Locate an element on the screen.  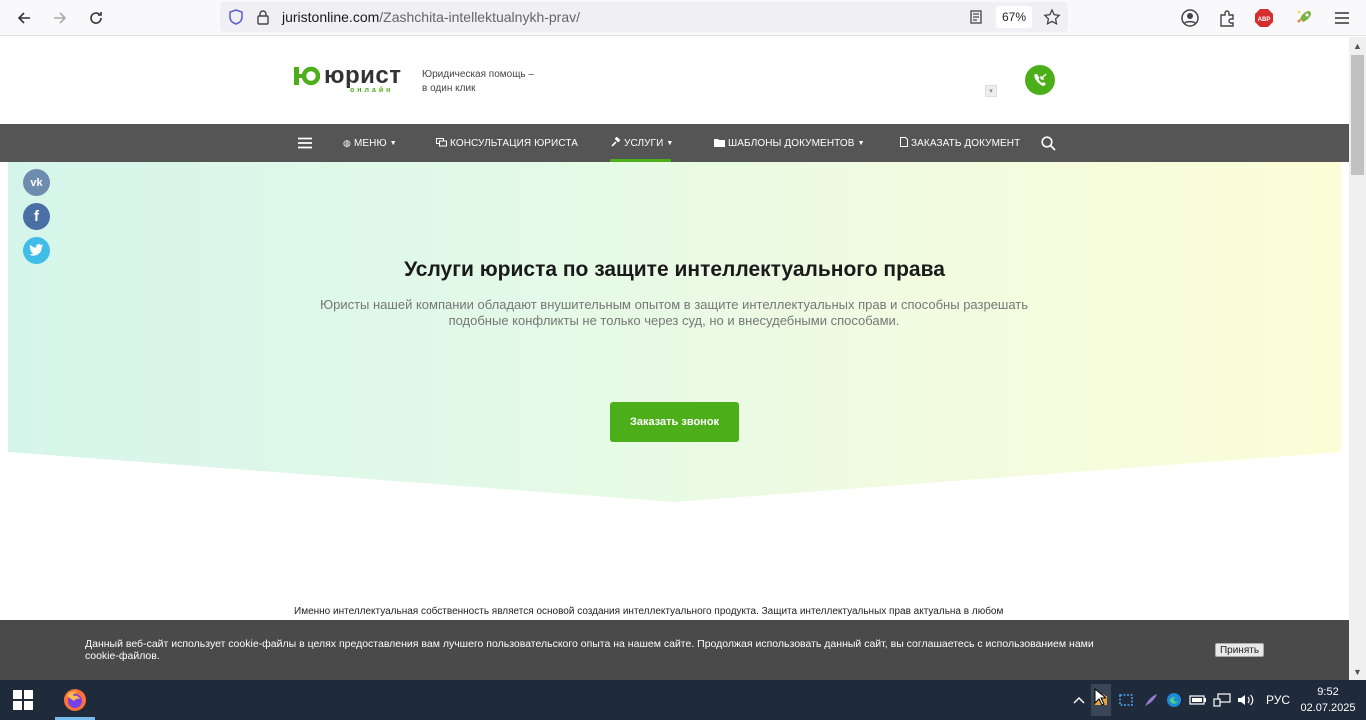
arrow-right-icon is located at coordinates (60, 18).